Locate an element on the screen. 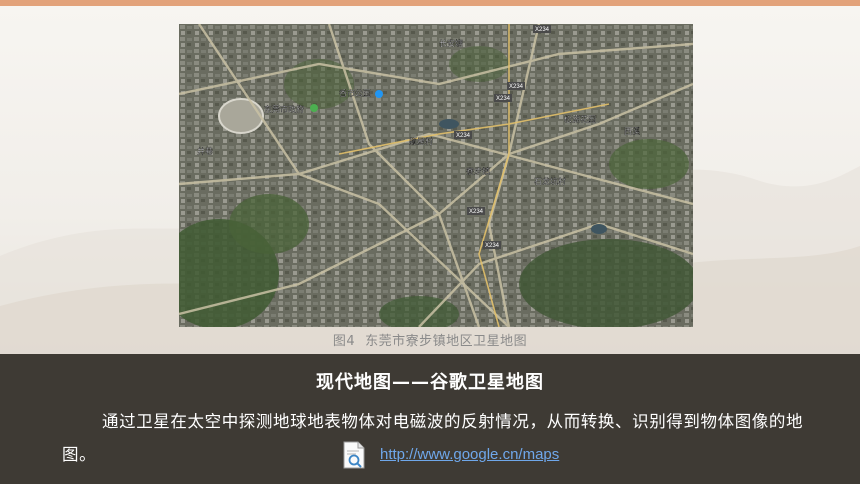 This screenshot has width=860, height=484. map-label: 东莞市政府 is located at coordinates (284, 109).